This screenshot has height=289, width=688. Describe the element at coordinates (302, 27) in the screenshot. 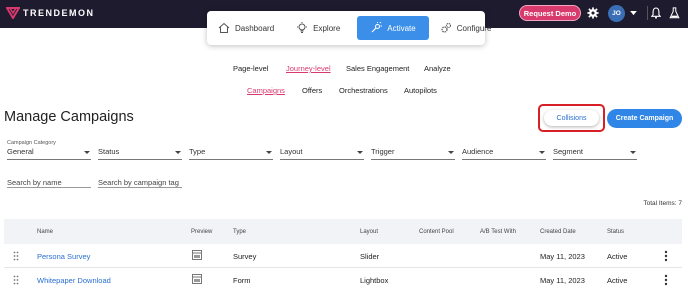

I see `lightbulb-icon` at that location.